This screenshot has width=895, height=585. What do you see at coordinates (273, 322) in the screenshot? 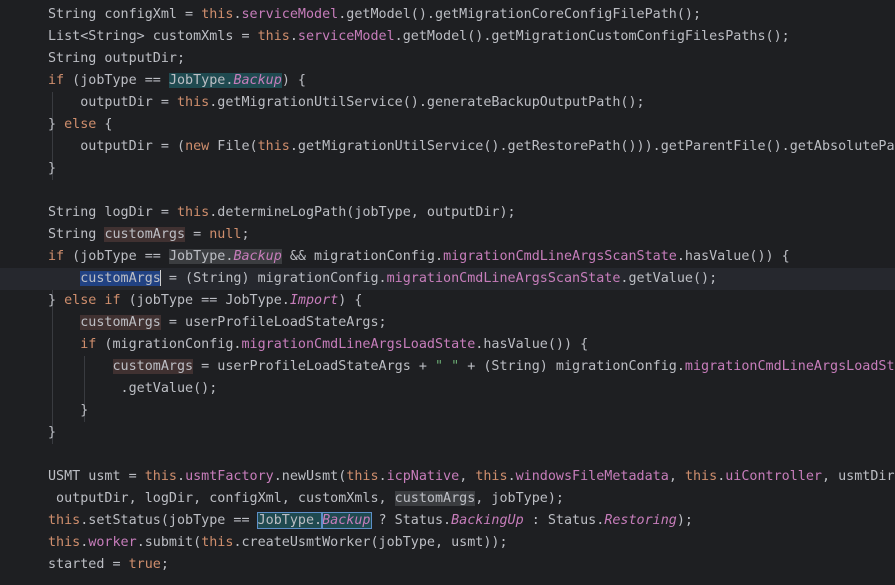
I see `code-token: = userProfileLoadStateArgs;` at bounding box center [273, 322].